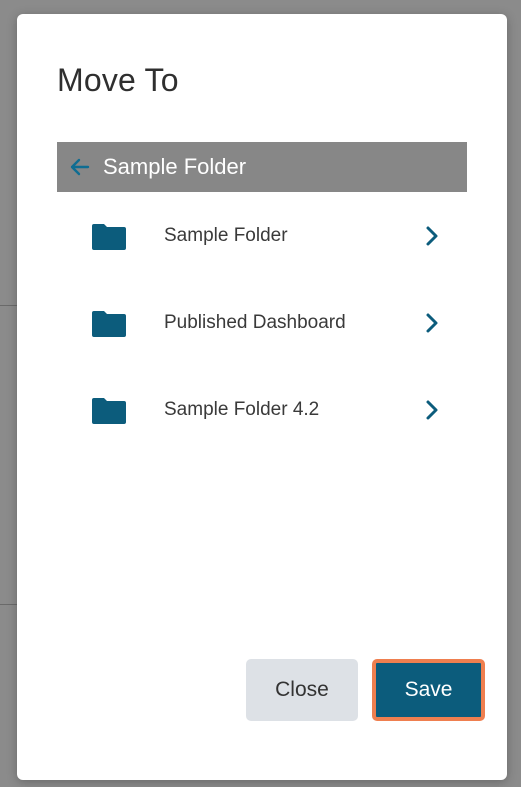  What do you see at coordinates (175, 166) in the screenshot?
I see `breadcrumb-current-folder: Sample Folder` at bounding box center [175, 166].